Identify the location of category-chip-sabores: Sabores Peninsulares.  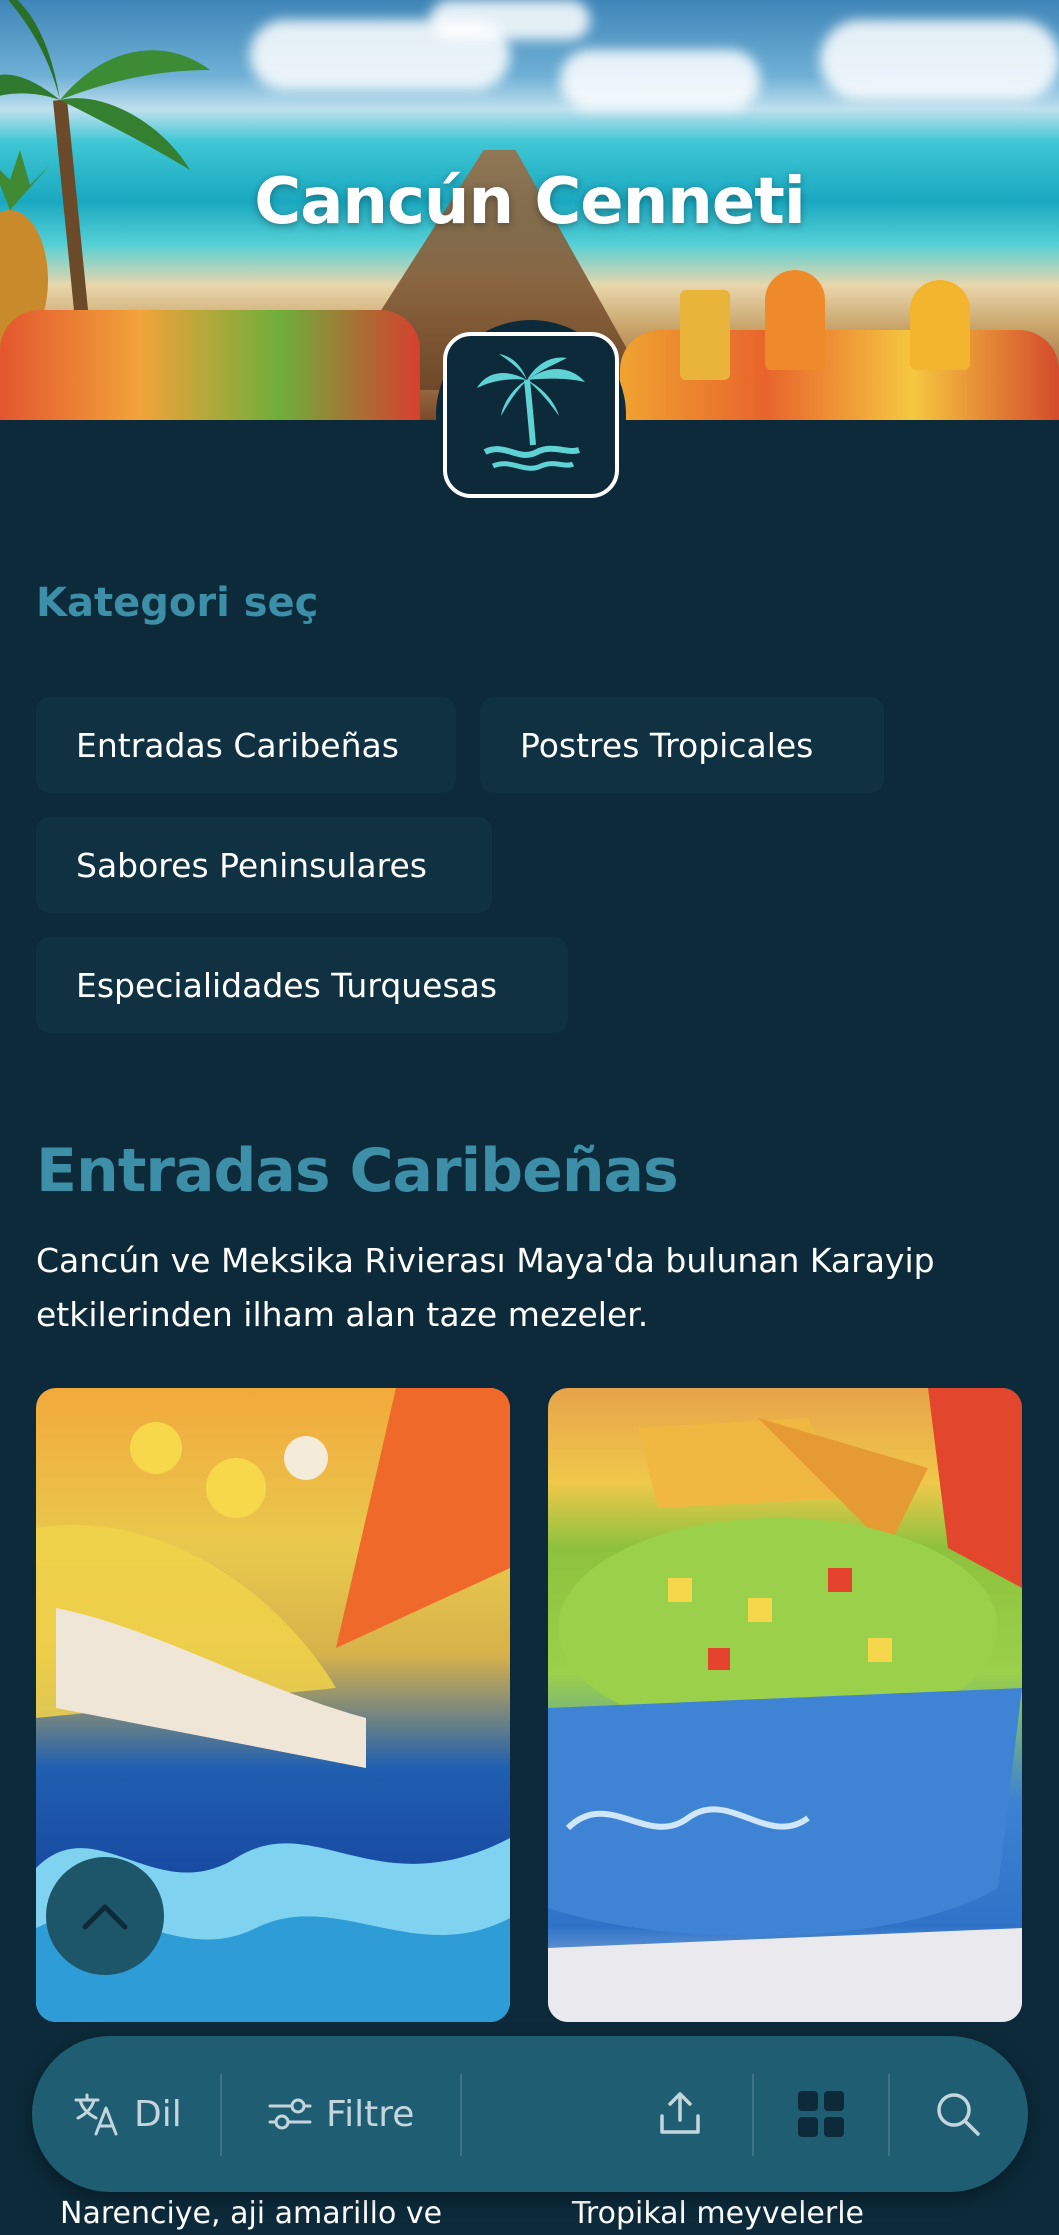
(264, 865).